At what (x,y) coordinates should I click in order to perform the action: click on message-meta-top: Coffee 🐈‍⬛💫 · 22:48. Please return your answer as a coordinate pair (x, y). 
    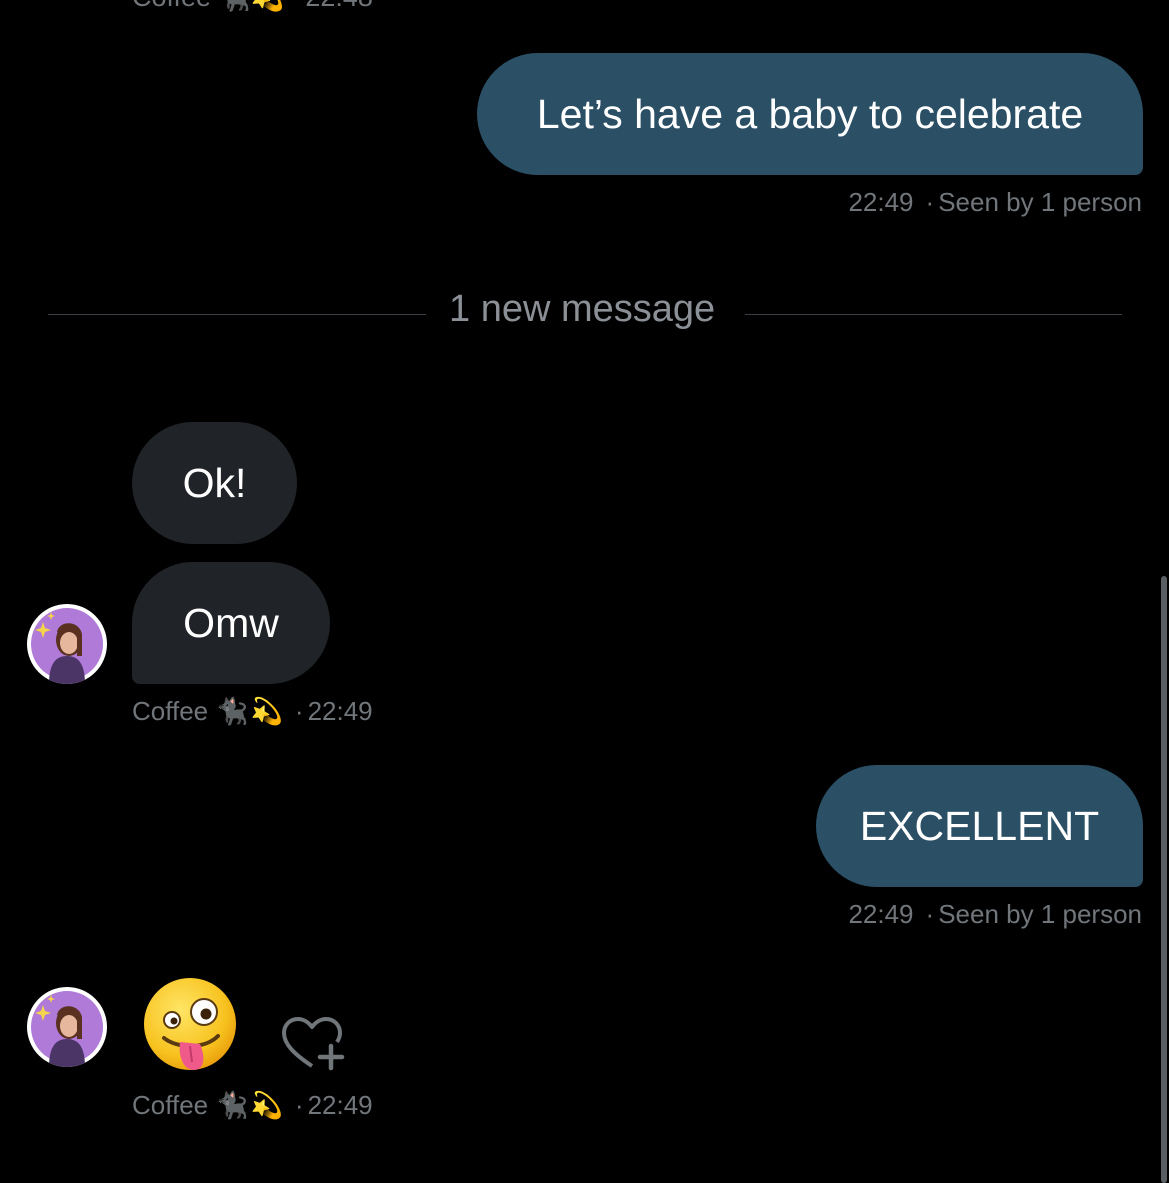
    Looking at the image, I should click on (252, 6).